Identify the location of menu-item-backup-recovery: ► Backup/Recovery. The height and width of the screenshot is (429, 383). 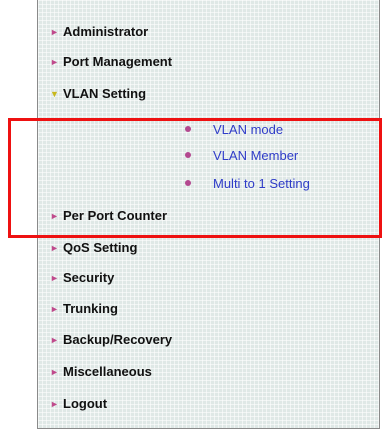
(111, 340).